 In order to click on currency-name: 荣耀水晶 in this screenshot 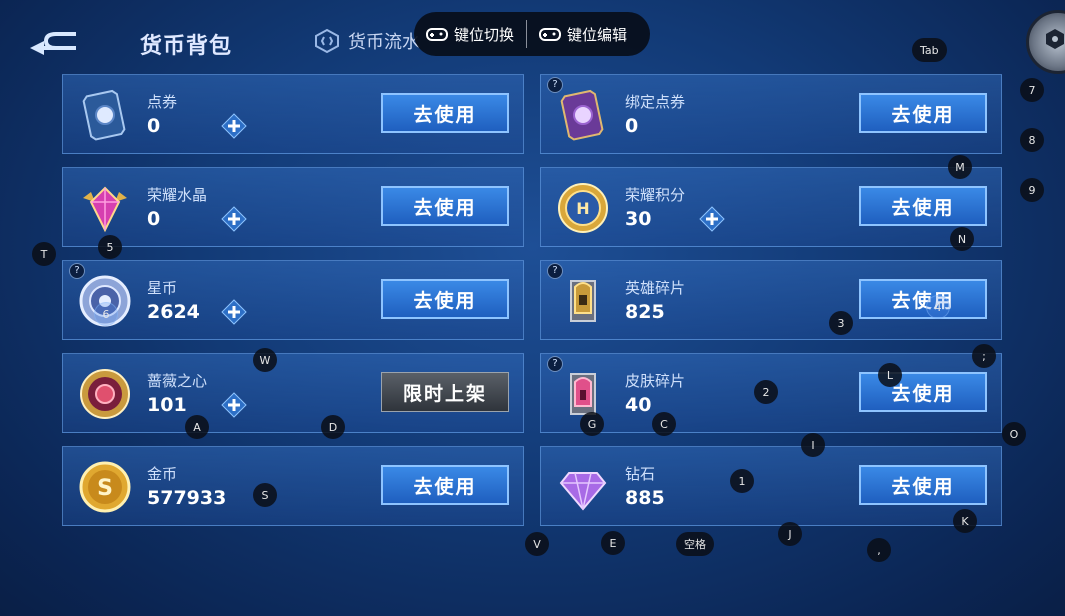, I will do `click(177, 195)`.